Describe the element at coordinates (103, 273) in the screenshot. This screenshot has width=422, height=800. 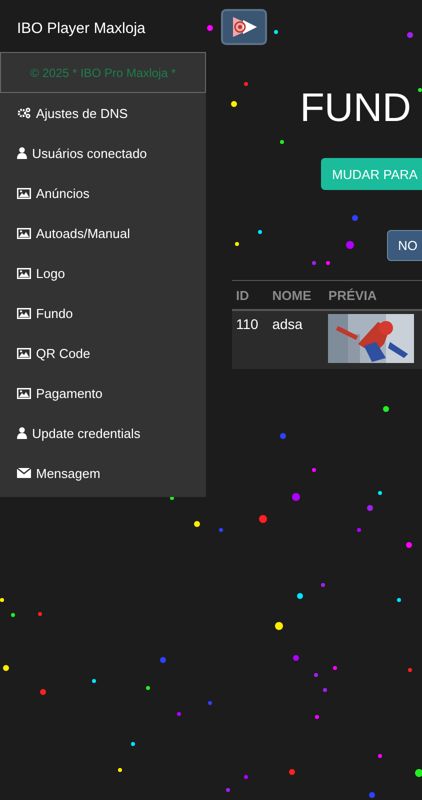
I see `menu-item: Logo` at that location.